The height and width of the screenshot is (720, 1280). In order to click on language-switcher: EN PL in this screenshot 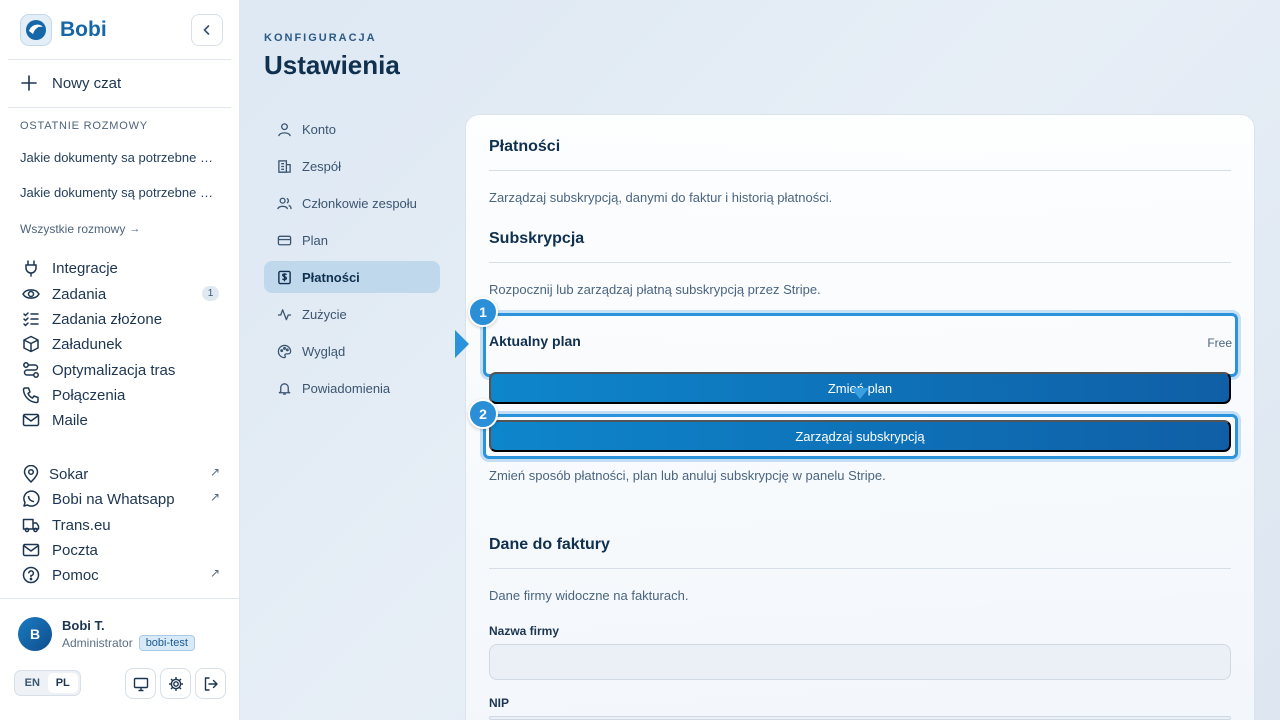, I will do `click(47, 683)`.